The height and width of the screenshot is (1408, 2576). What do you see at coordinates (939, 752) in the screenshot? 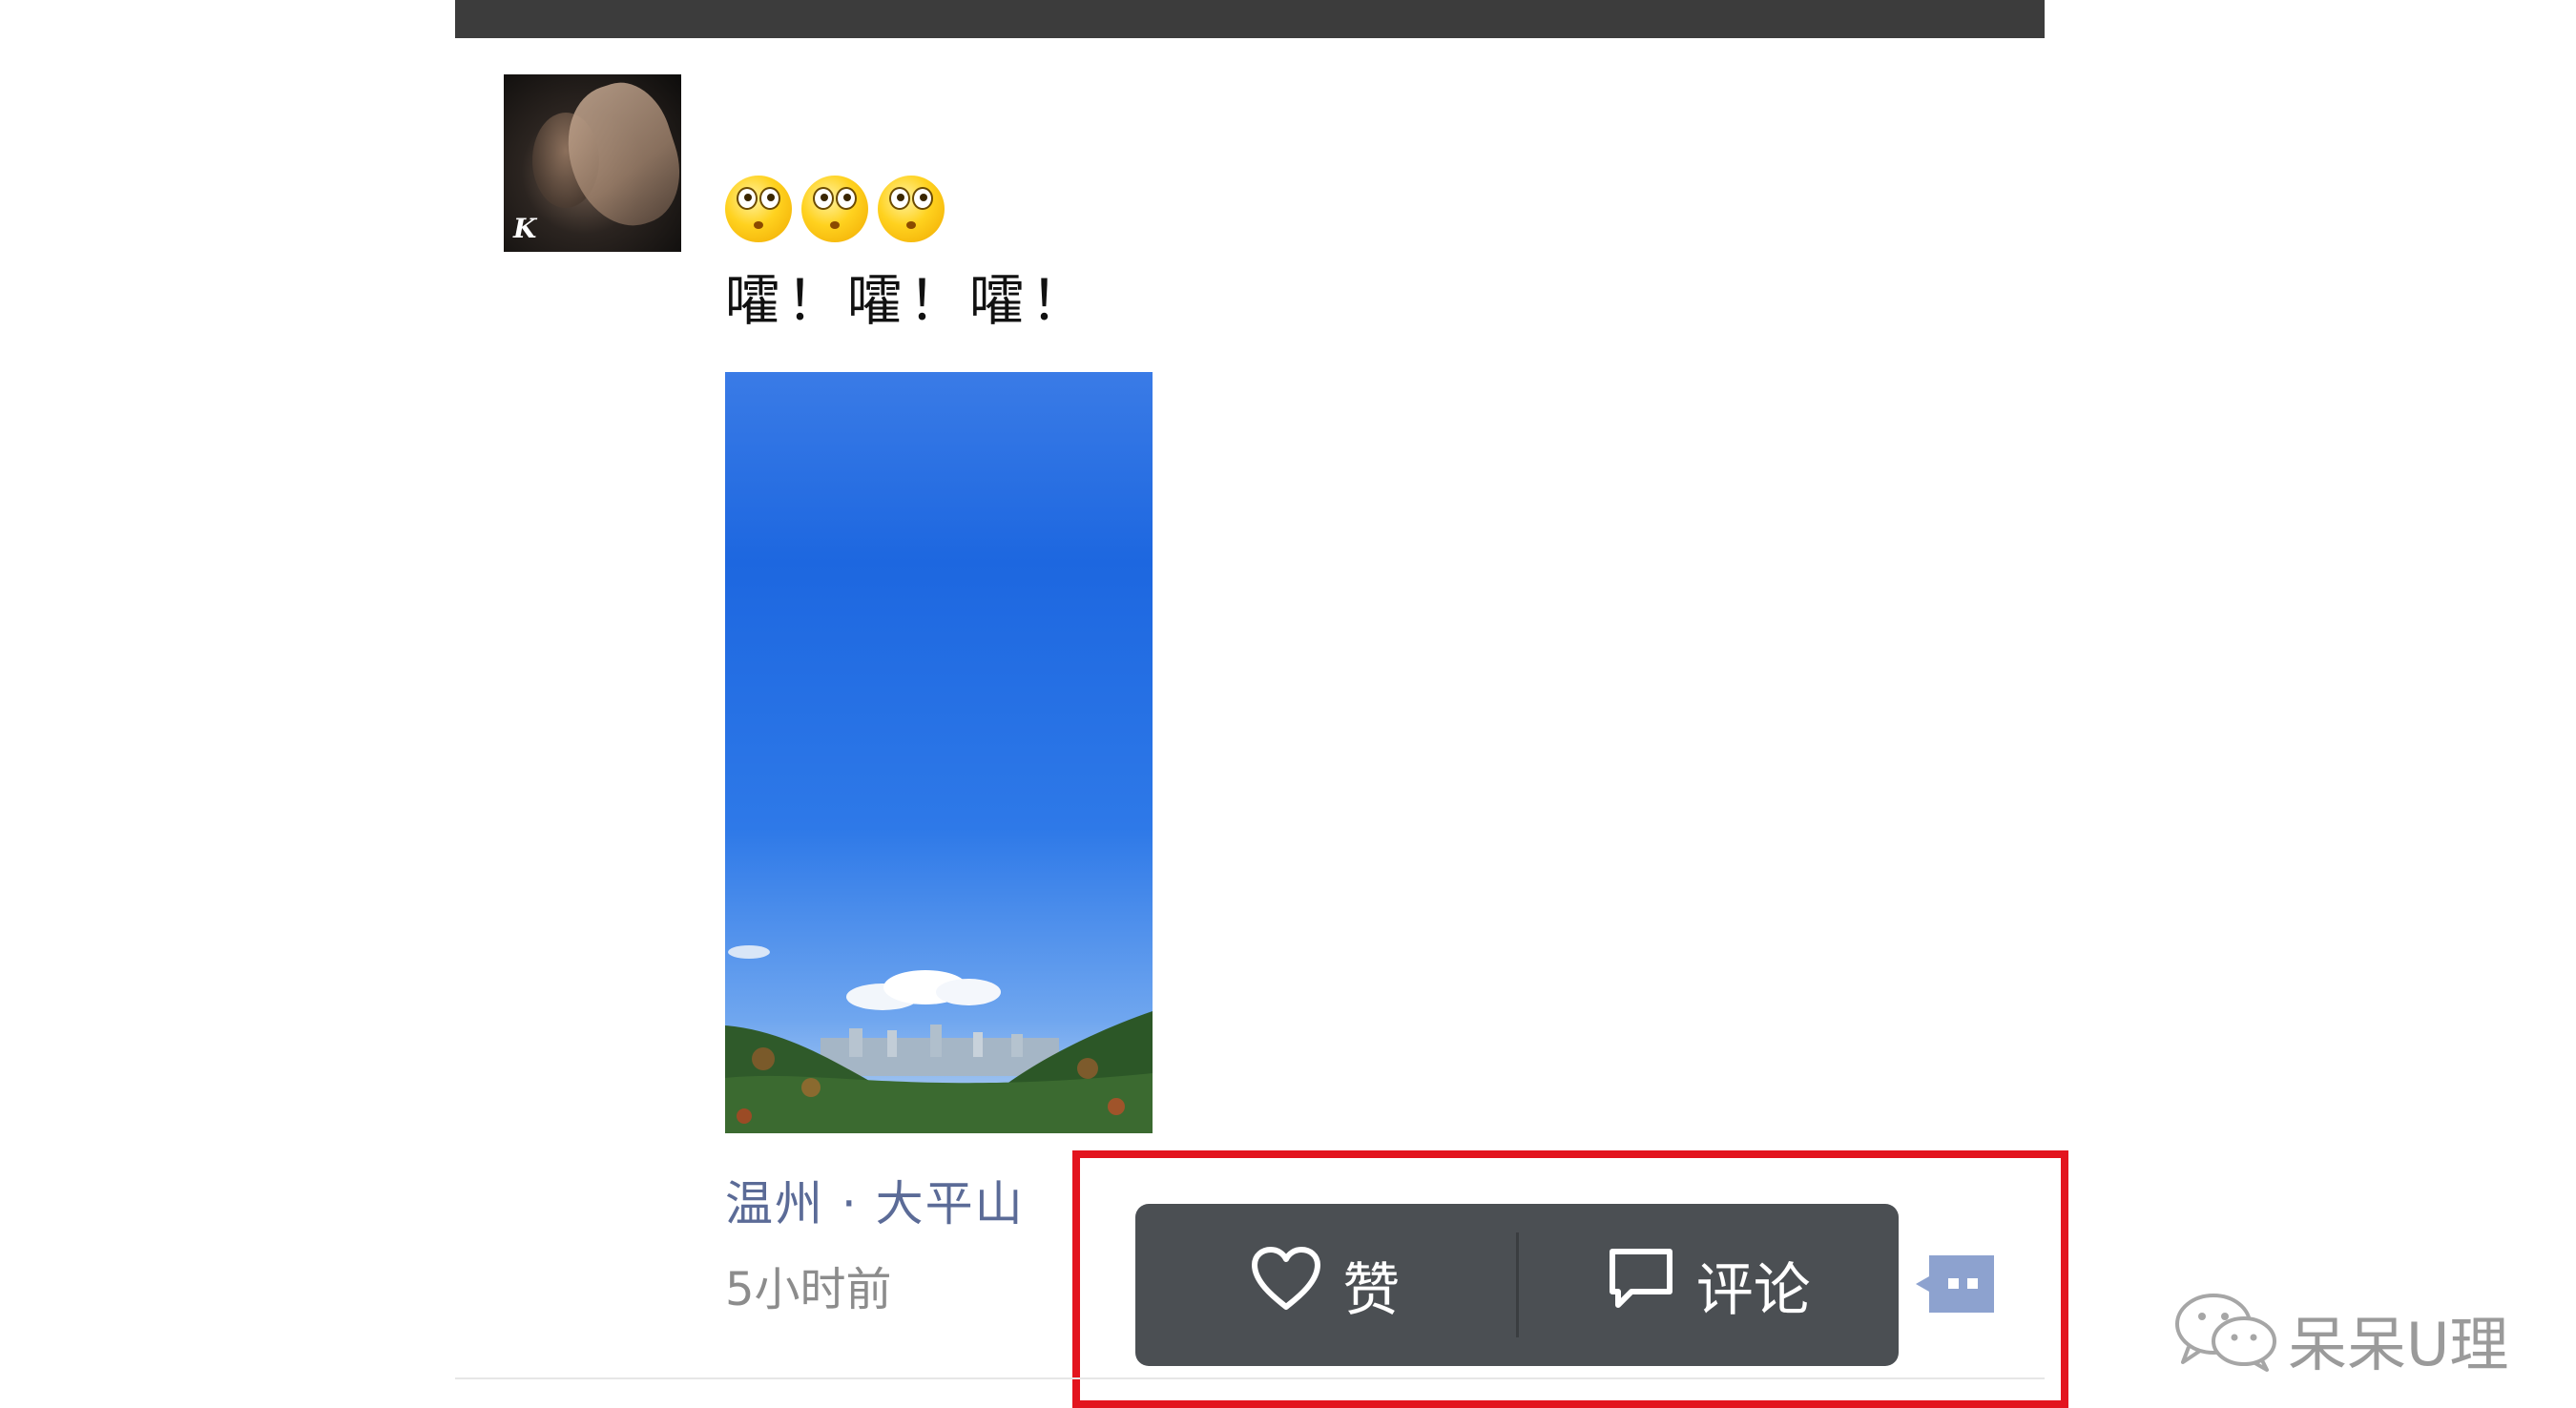
I see `post-photo` at bounding box center [939, 752].